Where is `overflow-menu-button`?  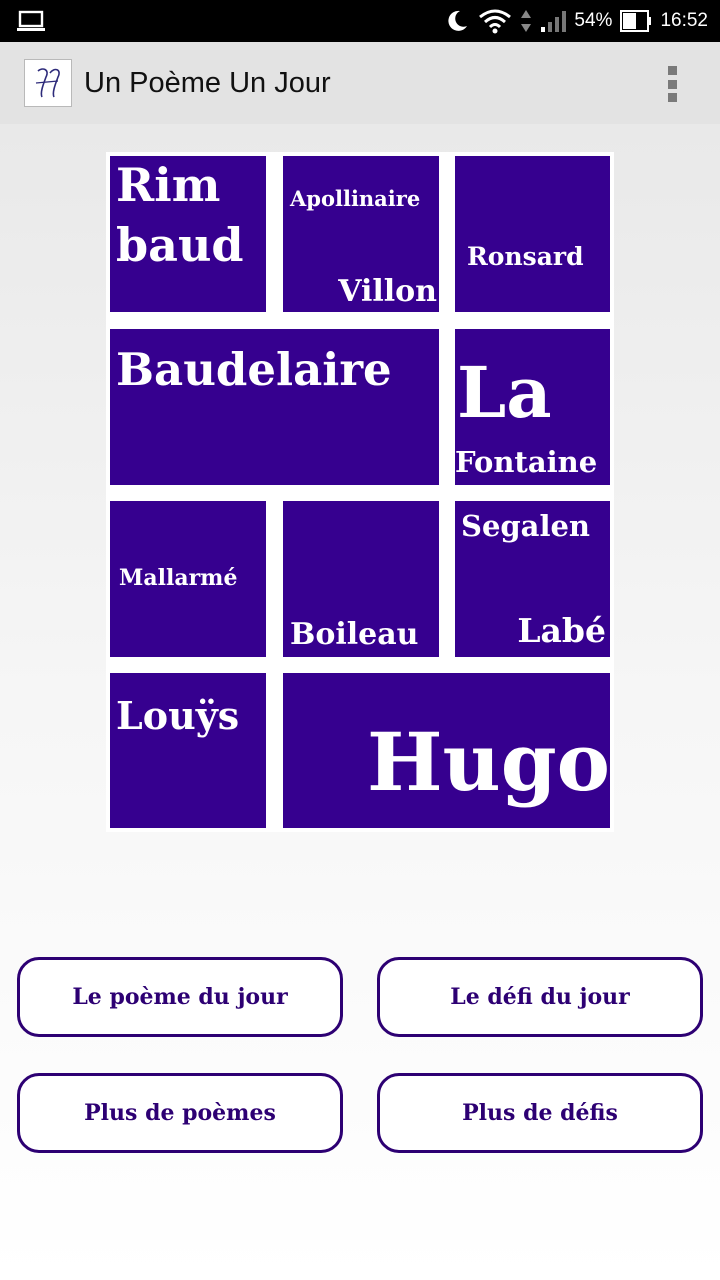 overflow-menu-button is located at coordinates (672, 84).